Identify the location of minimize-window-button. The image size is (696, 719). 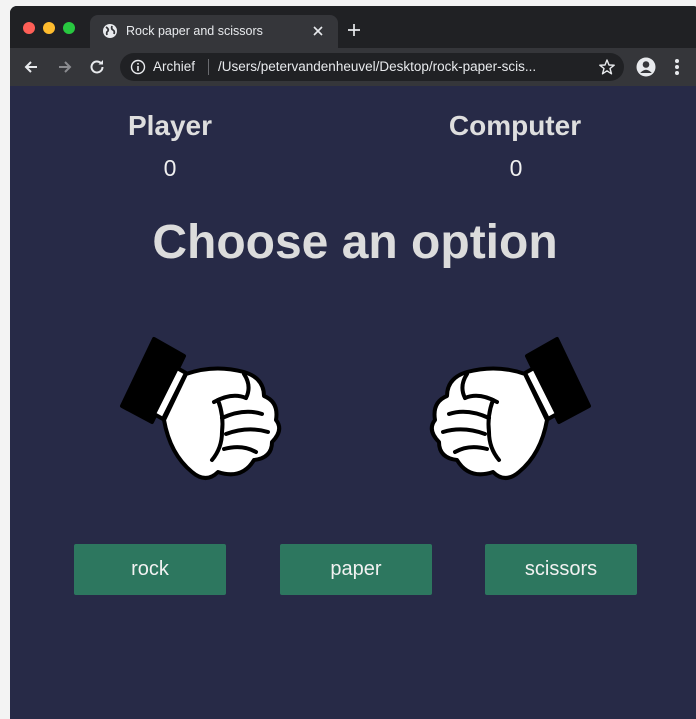
(49, 28).